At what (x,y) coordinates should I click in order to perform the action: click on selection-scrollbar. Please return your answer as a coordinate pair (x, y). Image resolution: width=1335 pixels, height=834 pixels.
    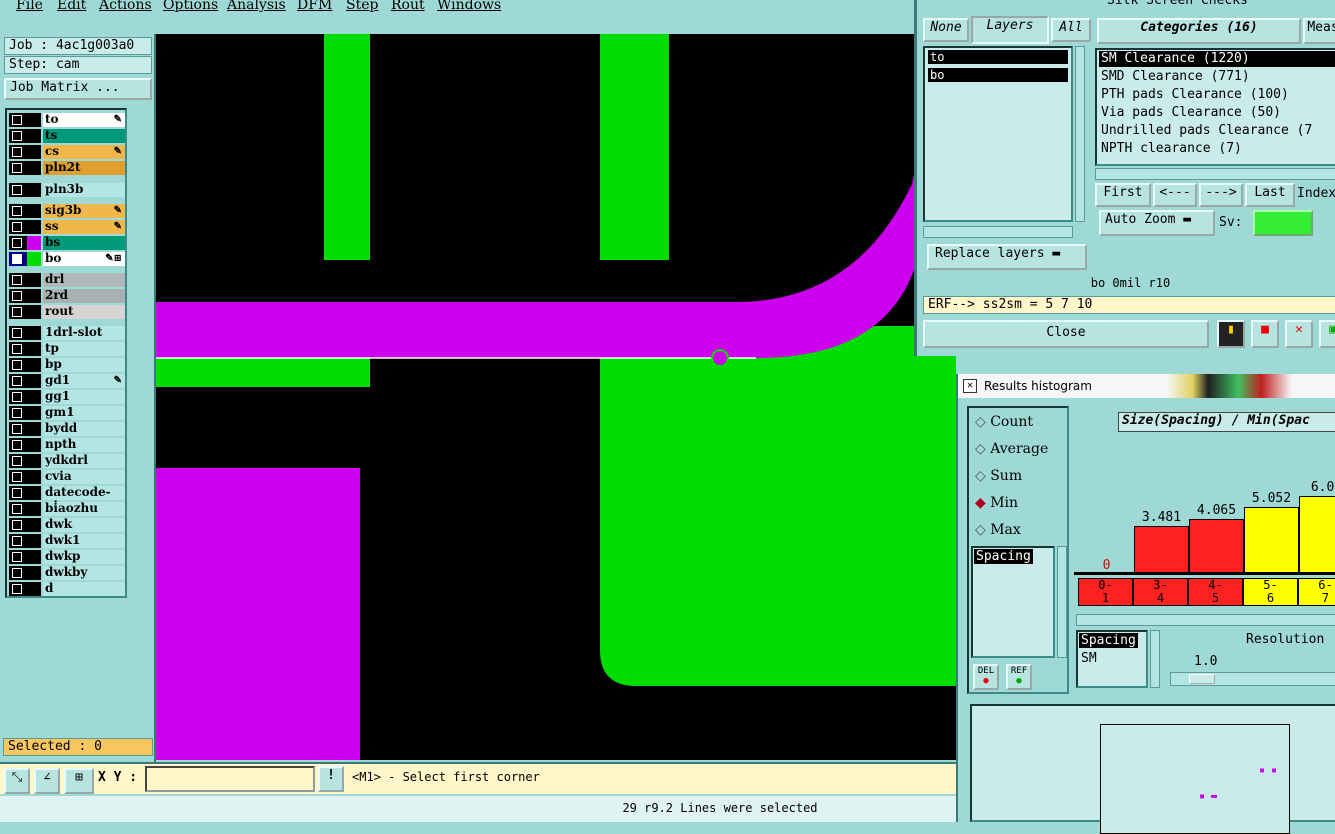
    Looking at the image, I should click on (1155, 659).